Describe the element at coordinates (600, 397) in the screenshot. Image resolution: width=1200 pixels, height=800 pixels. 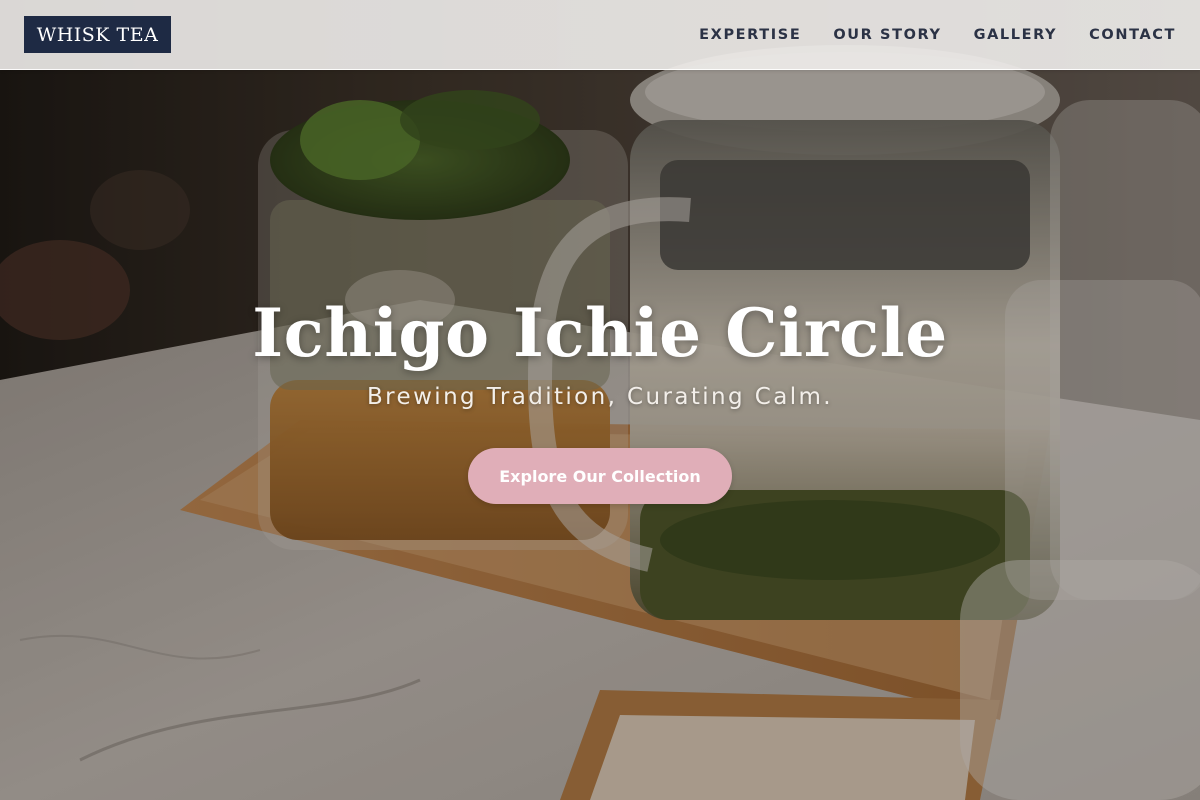
I see `hero-subtitle: Brewing Tradition, Curating Calm.` at that location.